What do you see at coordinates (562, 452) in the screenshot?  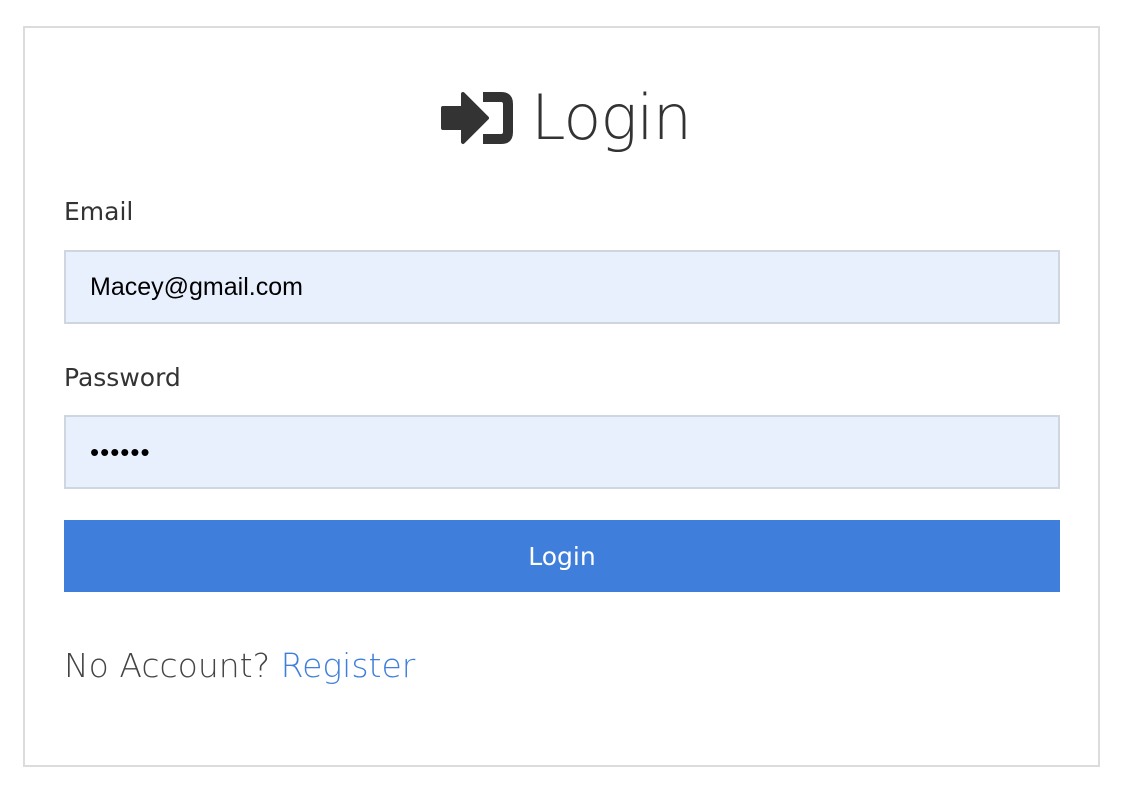 I see `password-field: ••••••` at bounding box center [562, 452].